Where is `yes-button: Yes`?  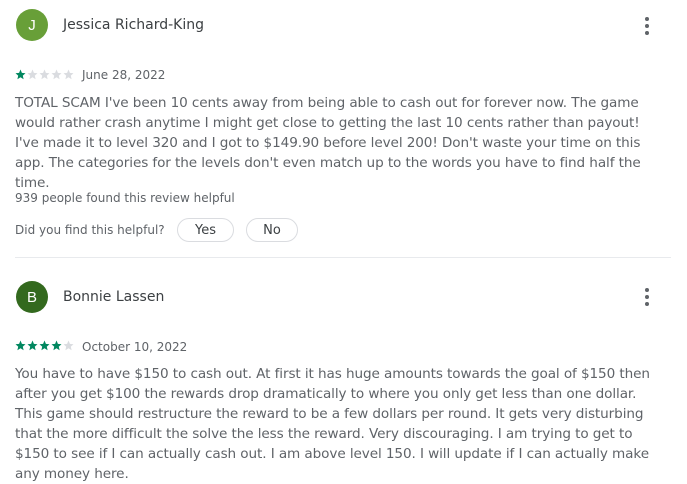
yes-button: Yes is located at coordinates (205, 230).